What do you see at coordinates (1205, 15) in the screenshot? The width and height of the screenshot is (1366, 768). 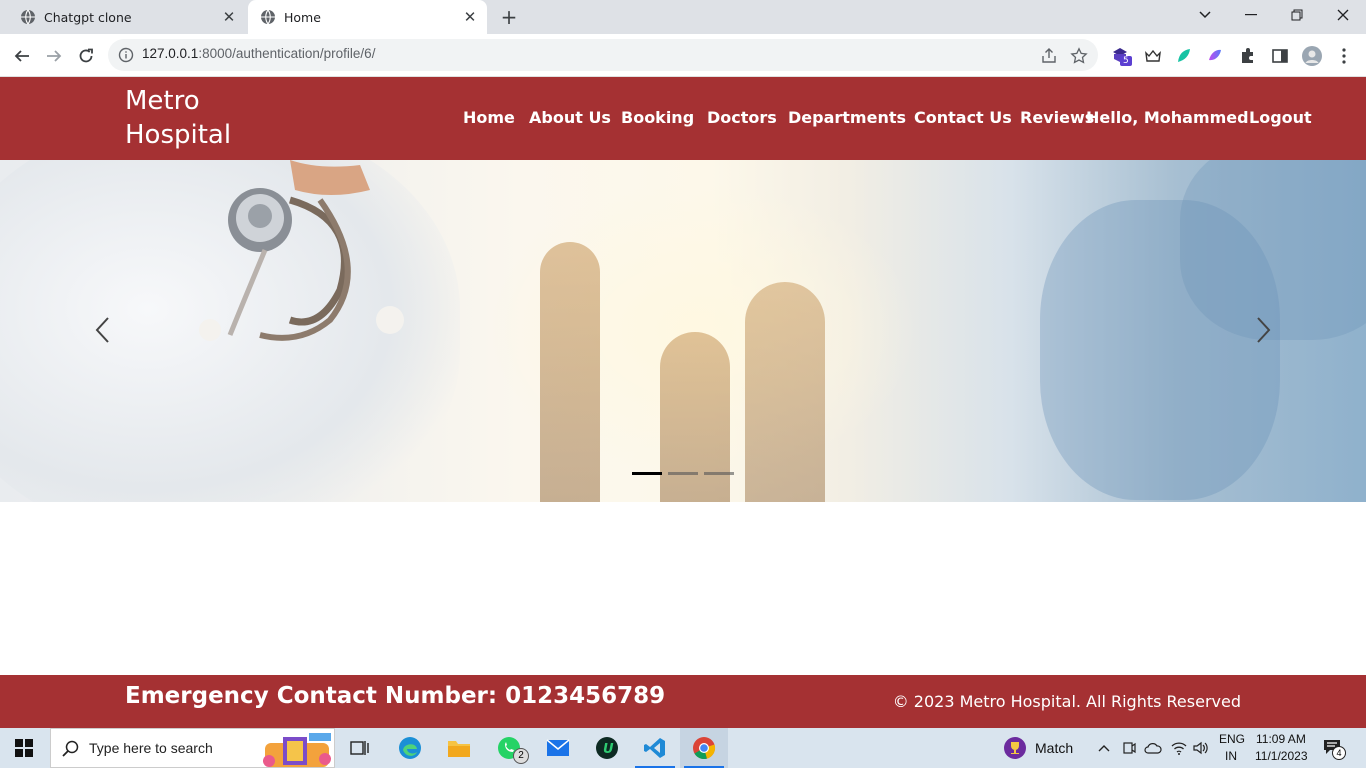 I see `tab-search-icon` at bounding box center [1205, 15].